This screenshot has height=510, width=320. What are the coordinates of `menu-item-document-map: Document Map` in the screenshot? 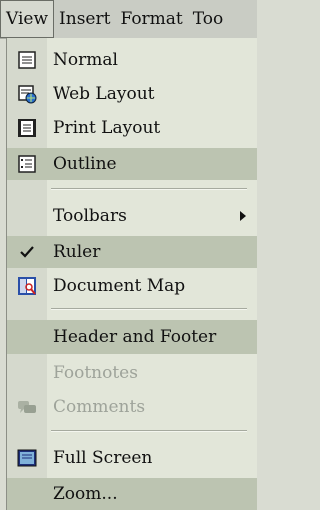 It's located at (132, 286).